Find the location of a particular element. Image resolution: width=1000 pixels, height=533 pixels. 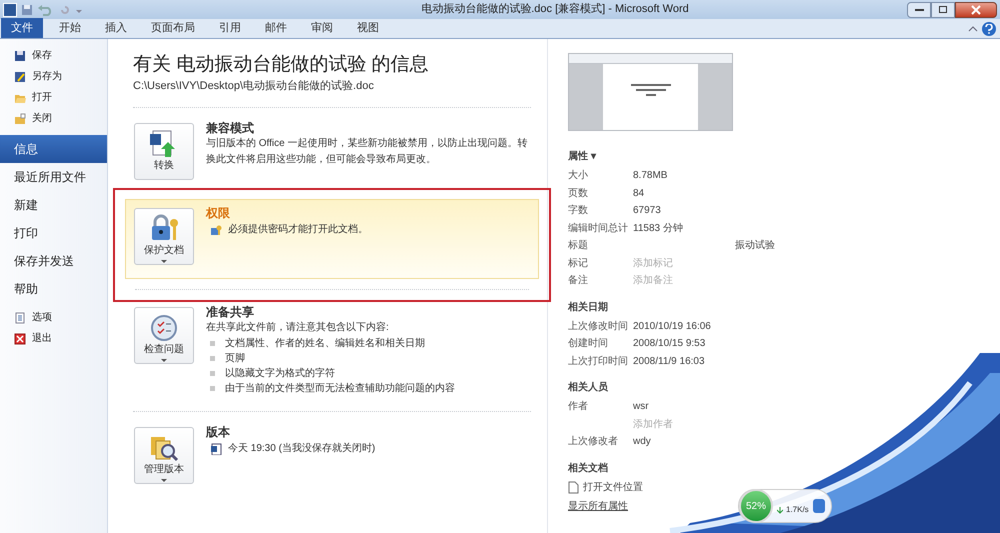

group-header: 相关日期 is located at coordinates (588, 307).